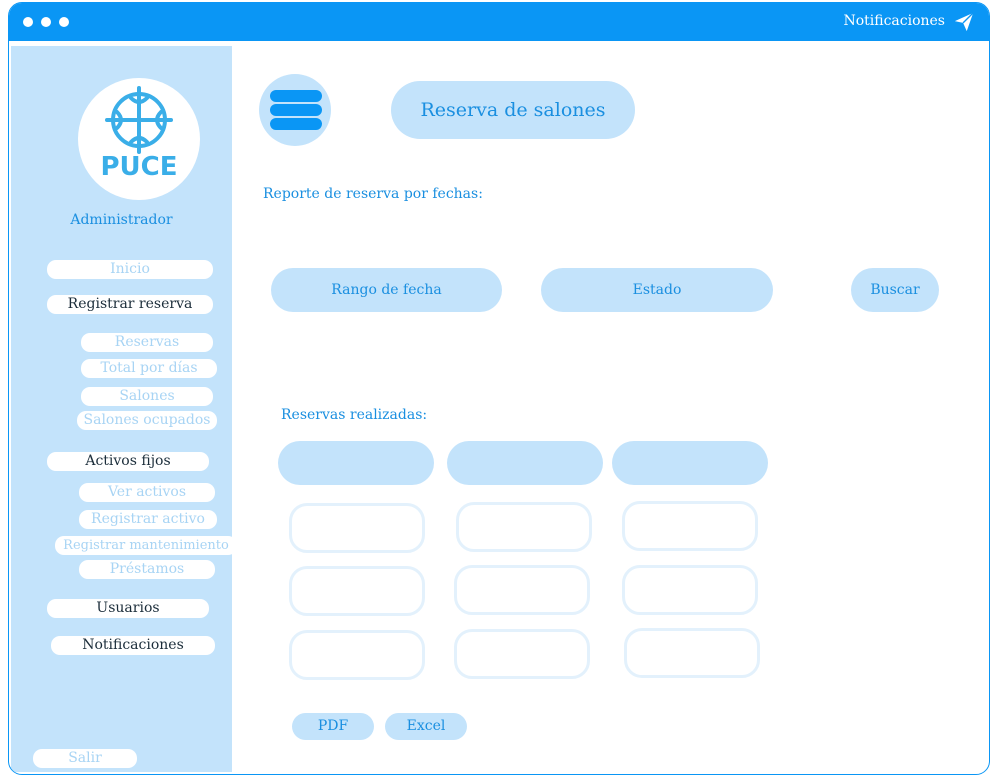  I want to click on sidebar-item-inicio: Inicio, so click(130, 269).